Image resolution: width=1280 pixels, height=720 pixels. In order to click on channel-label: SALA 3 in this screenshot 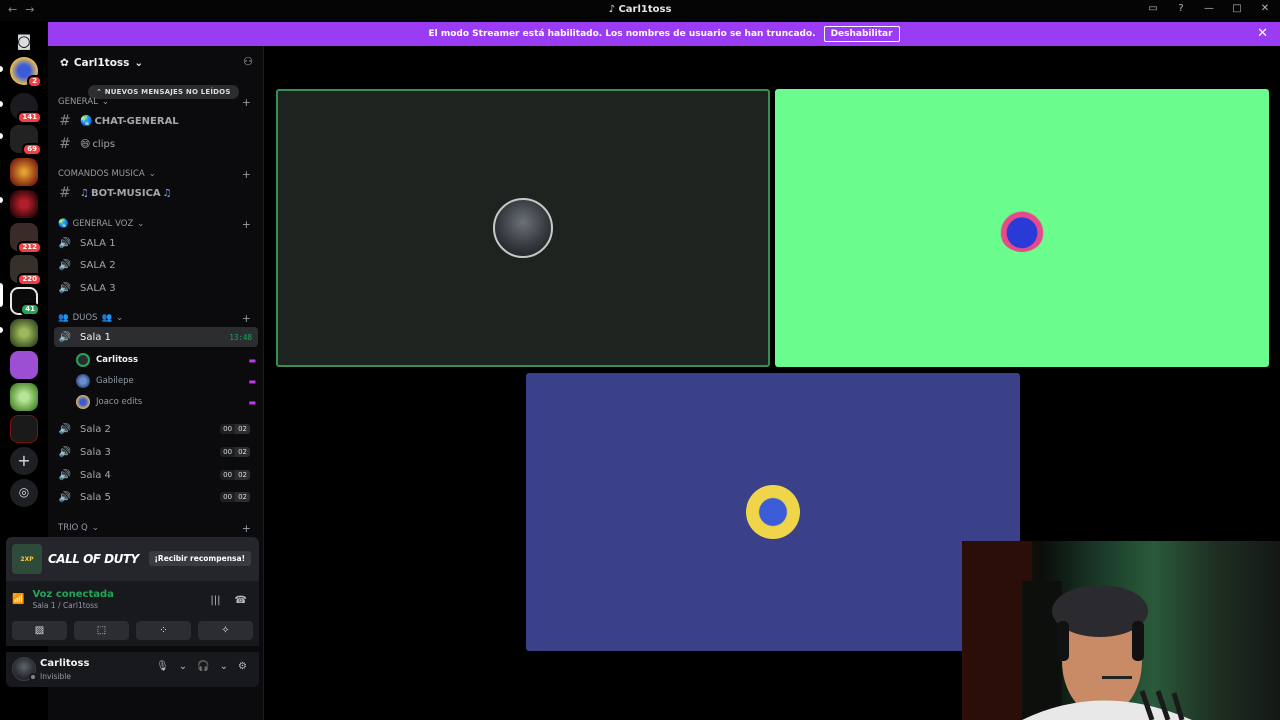, I will do `click(98, 288)`.